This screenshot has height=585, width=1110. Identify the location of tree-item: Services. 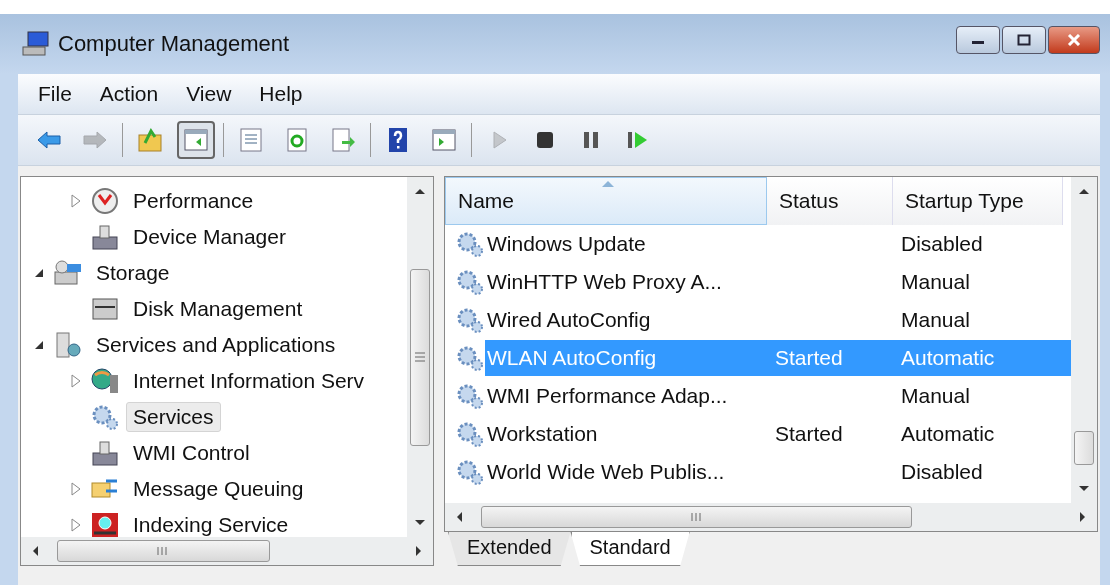
(173, 417).